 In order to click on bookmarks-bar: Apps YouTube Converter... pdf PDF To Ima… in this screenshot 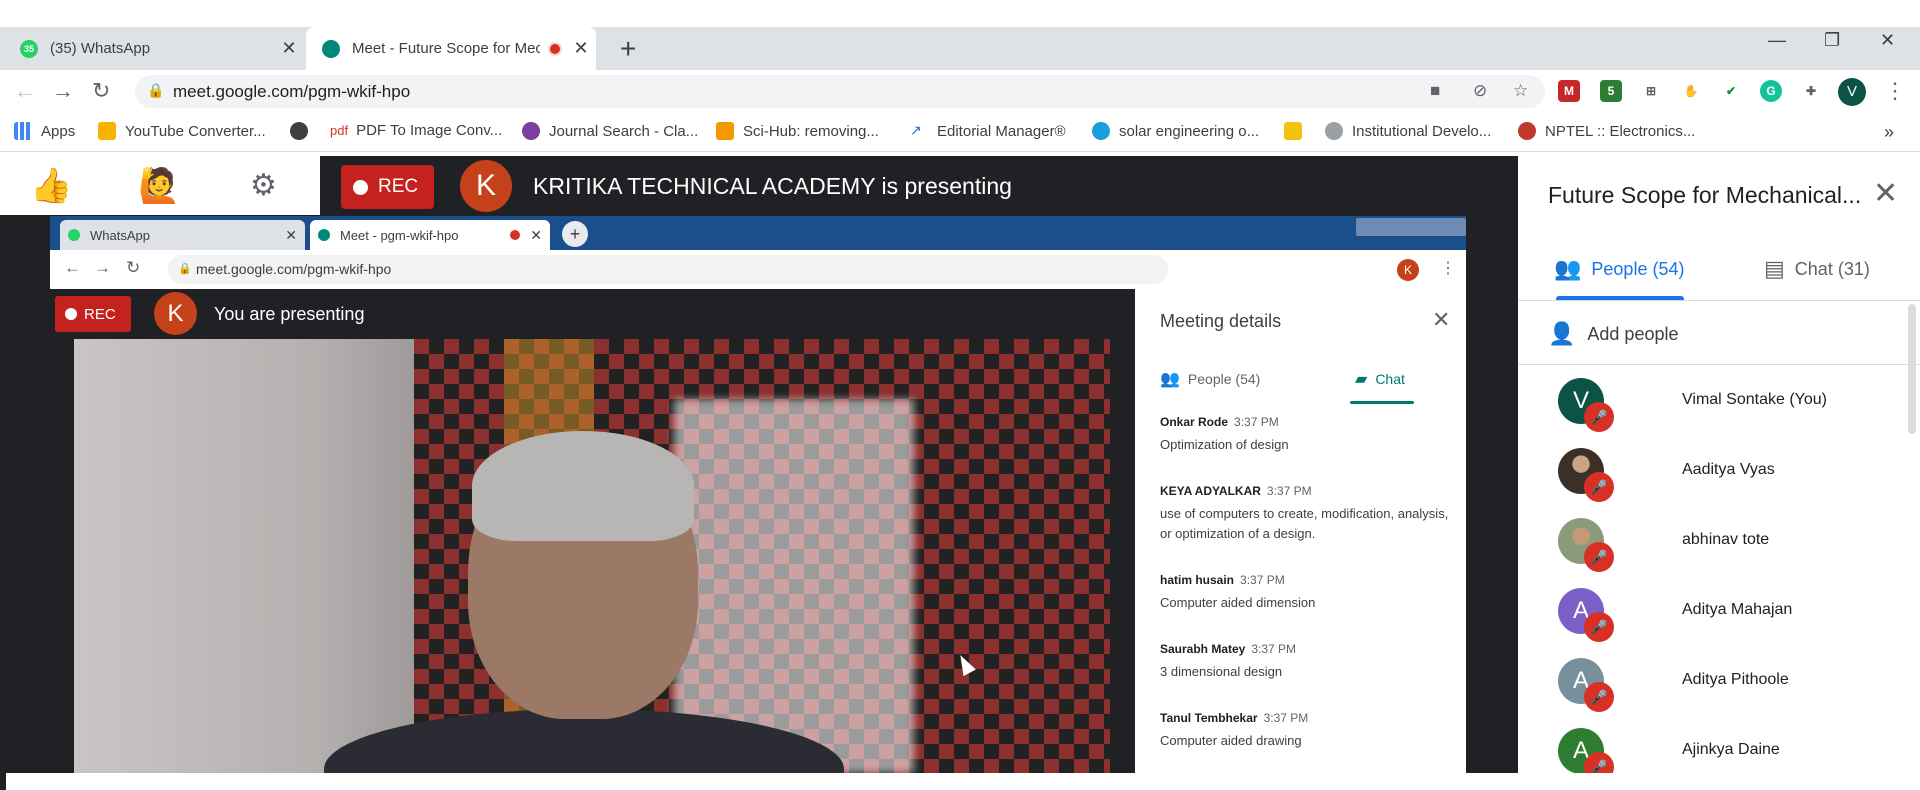, I will do `click(960, 132)`.